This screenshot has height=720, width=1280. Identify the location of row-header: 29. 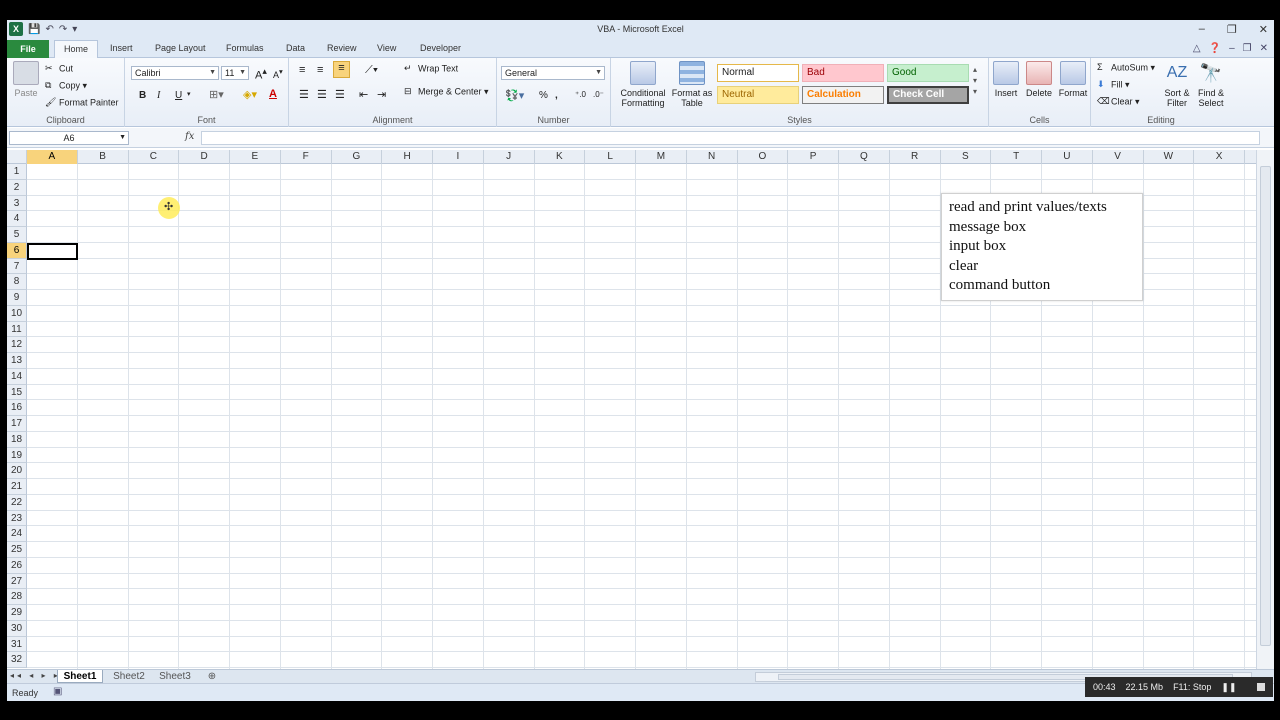
(17, 613).